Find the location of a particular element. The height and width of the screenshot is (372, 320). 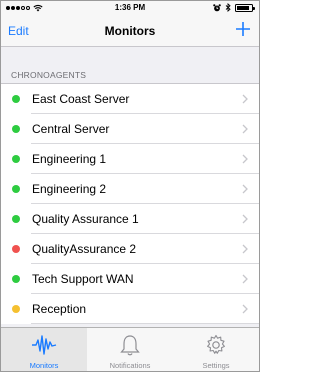

battery-cap is located at coordinates (254, 8).